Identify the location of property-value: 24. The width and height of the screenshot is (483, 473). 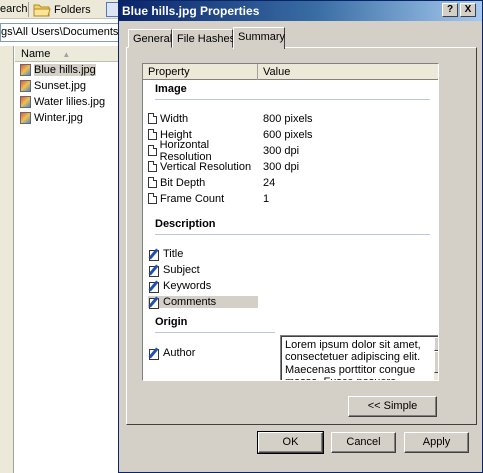
(269, 182).